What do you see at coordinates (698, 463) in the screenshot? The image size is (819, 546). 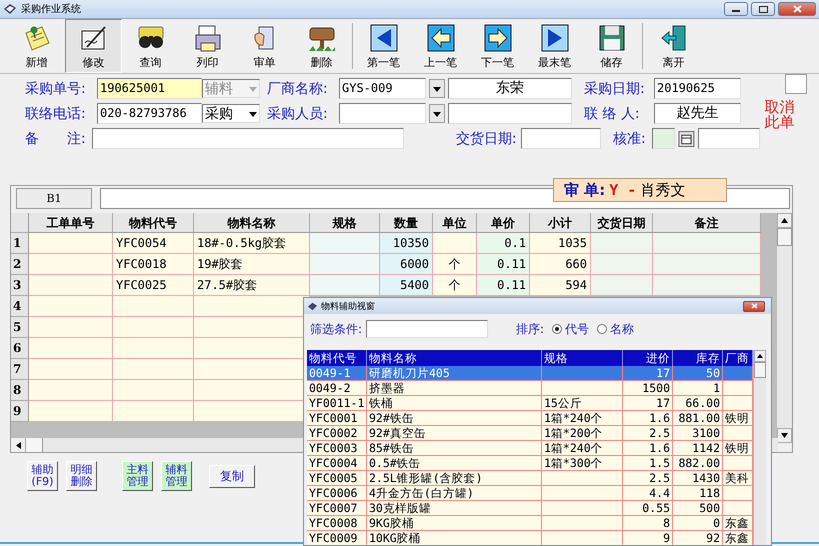 I see `table-cell: 882.00` at bounding box center [698, 463].